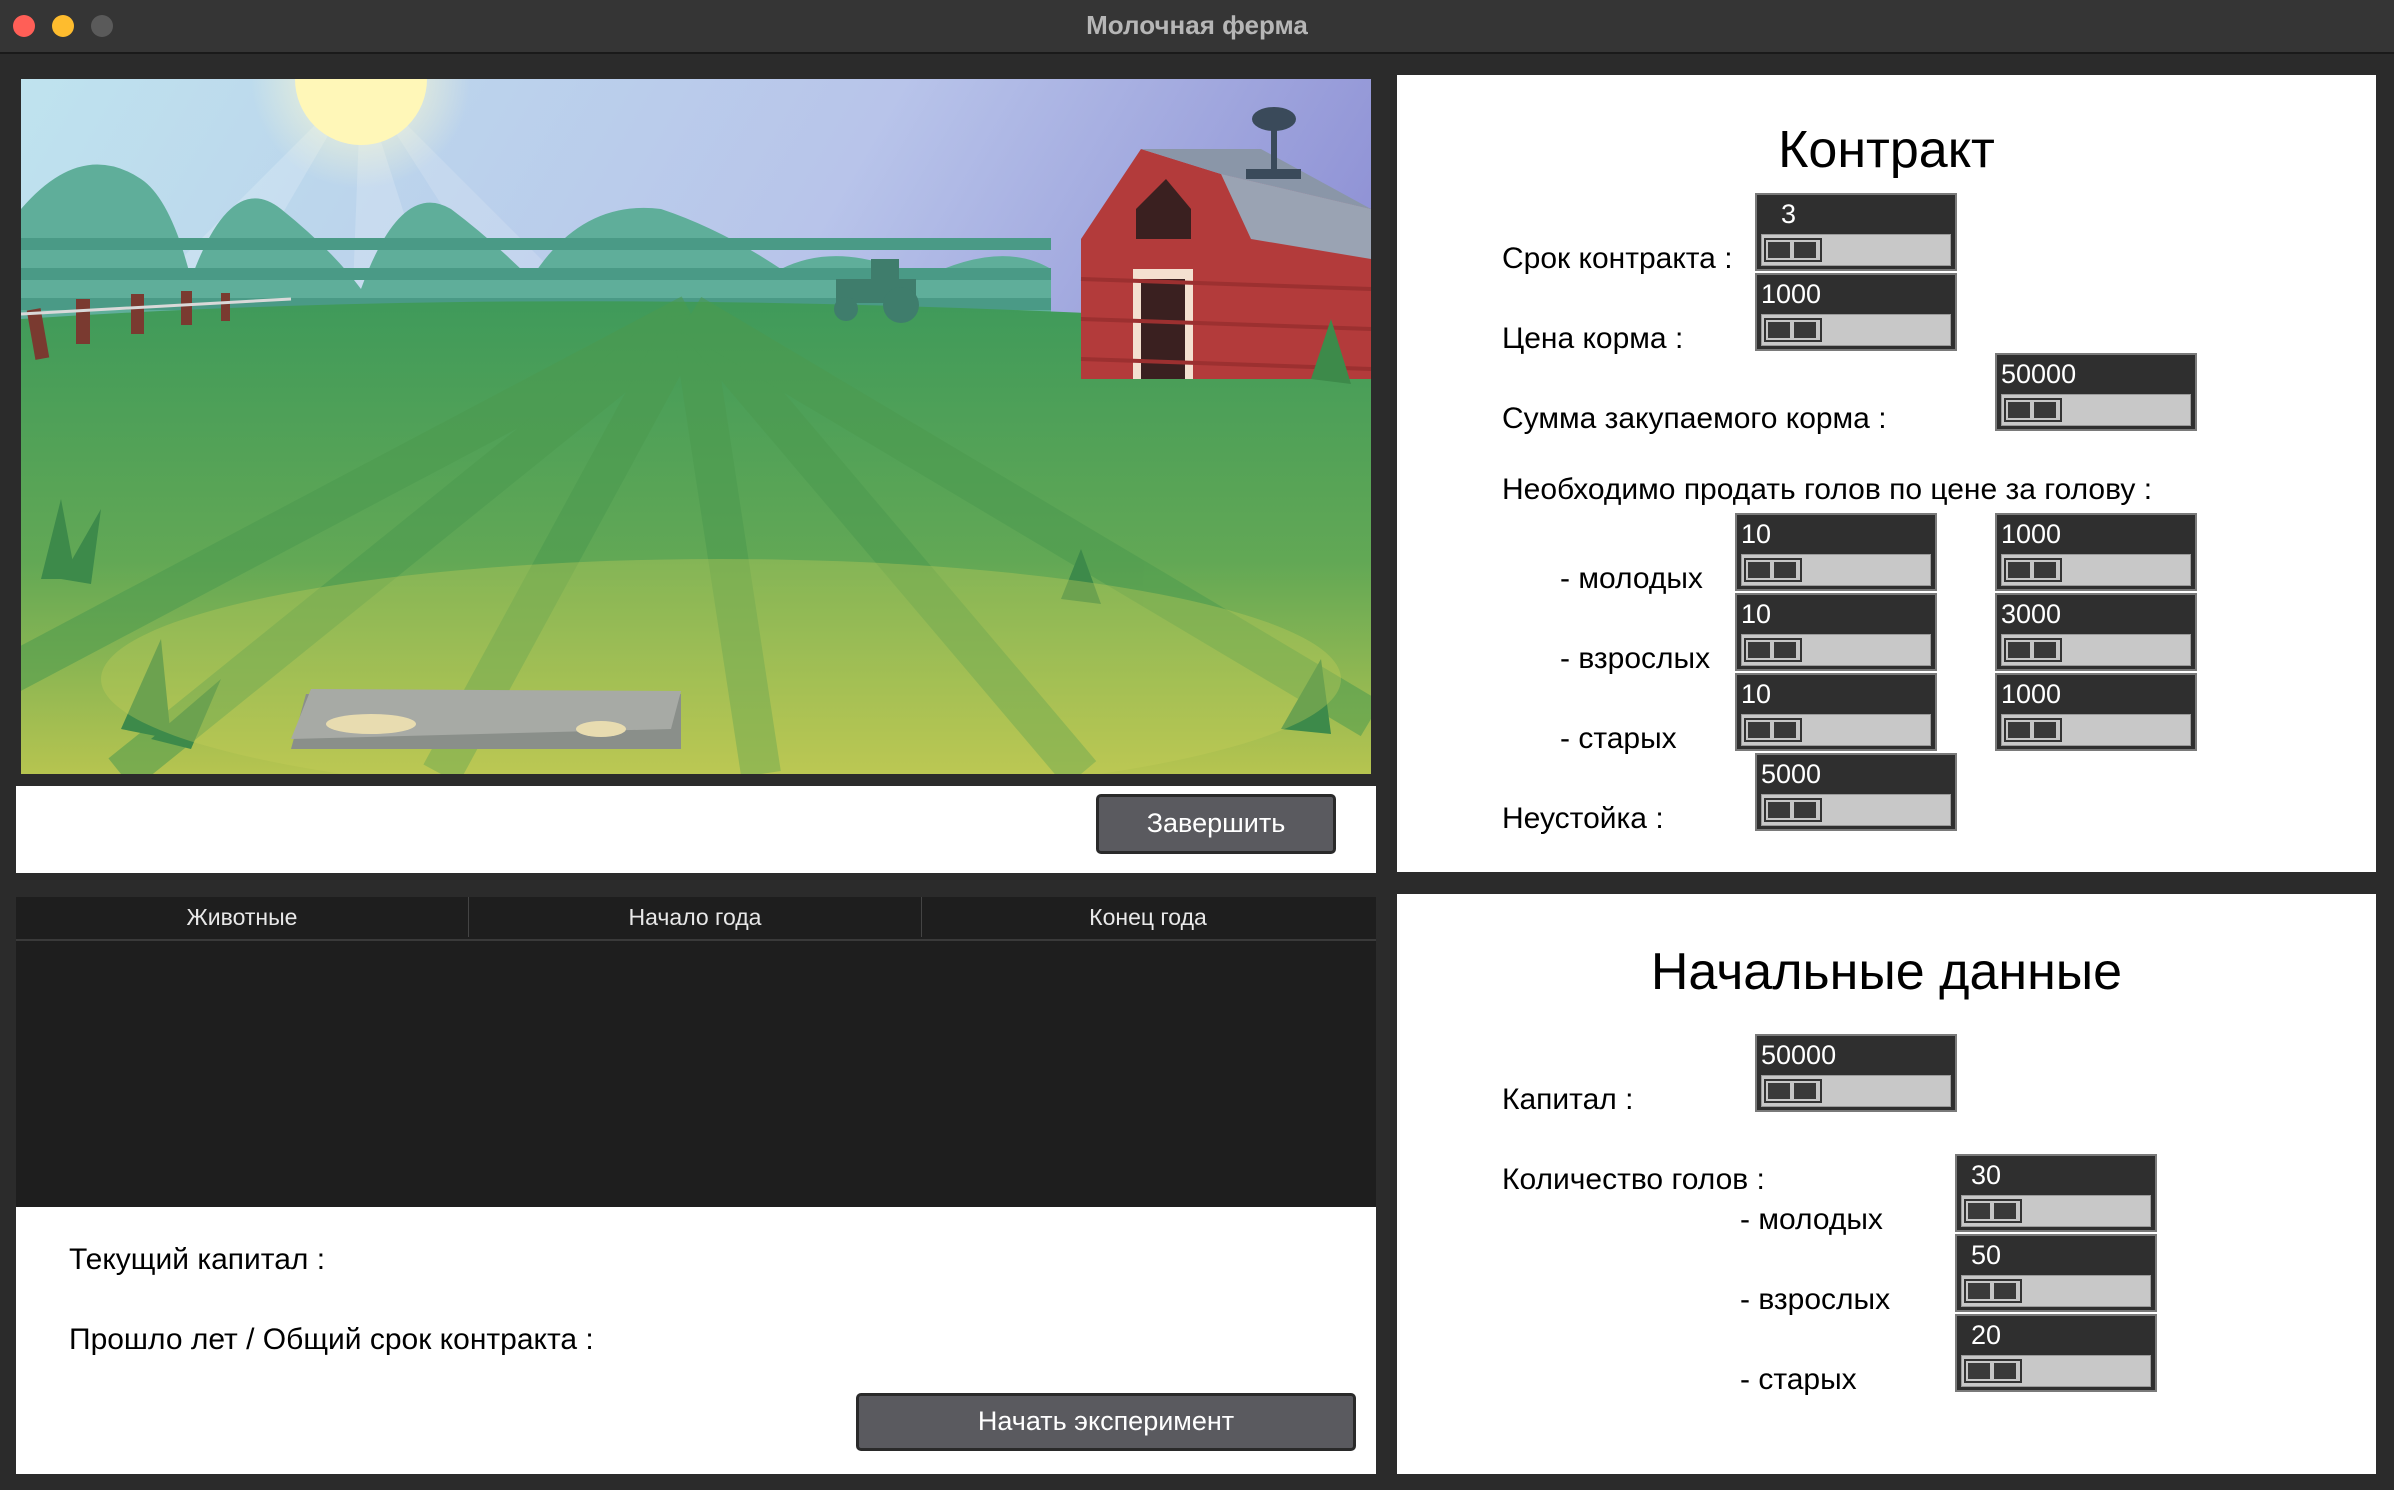 The width and height of the screenshot is (2394, 1490). I want to click on finish-panel: Завершить, so click(696, 829).